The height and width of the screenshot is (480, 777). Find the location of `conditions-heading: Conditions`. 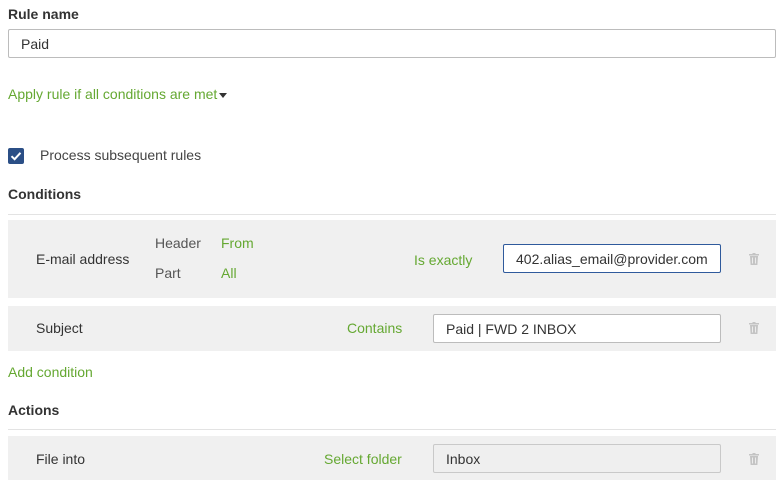

conditions-heading: Conditions is located at coordinates (45, 194).